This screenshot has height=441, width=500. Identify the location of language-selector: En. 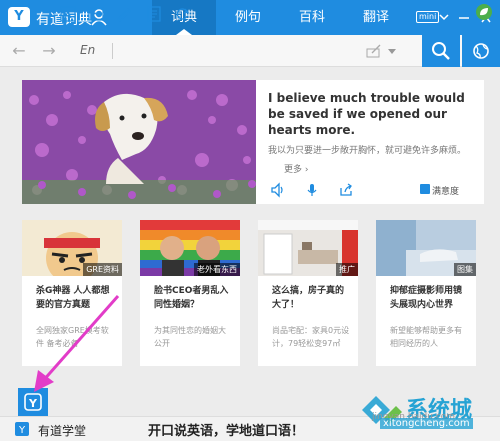
(87, 50).